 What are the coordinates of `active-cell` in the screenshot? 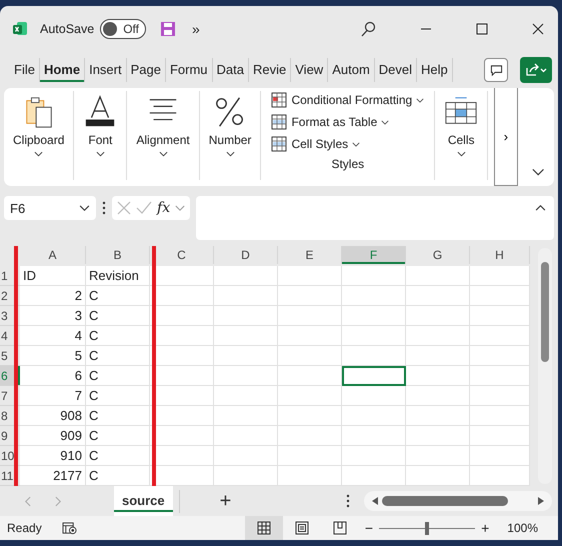 It's located at (374, 376).